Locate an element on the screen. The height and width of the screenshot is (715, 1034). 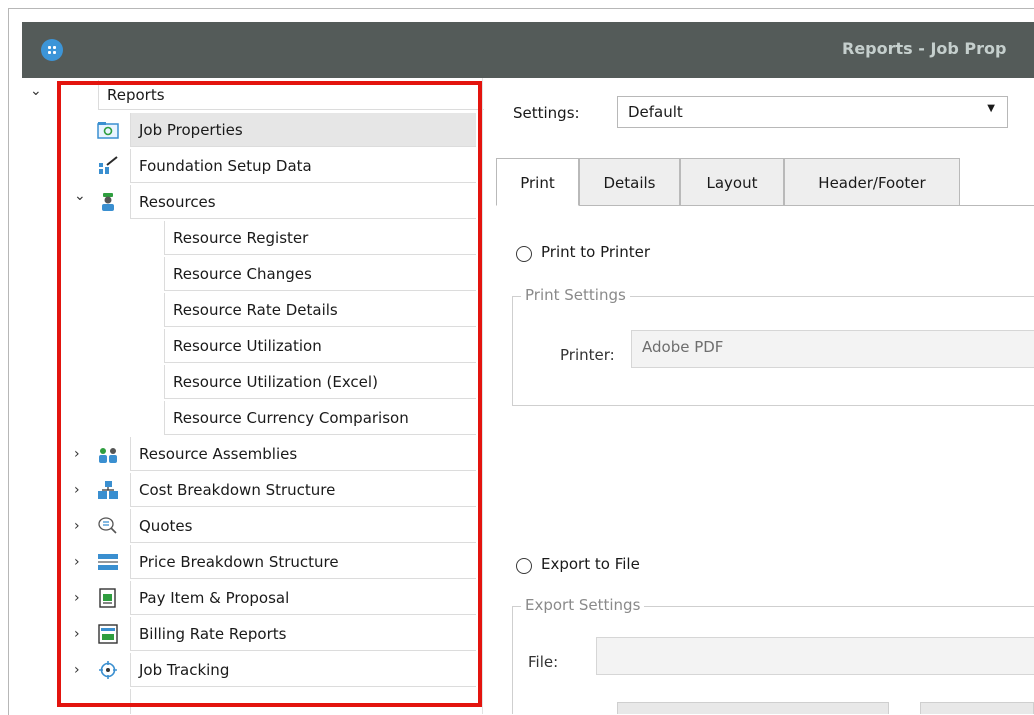
tree-item-billing-rate-reports: › Billing Rate Reports is located at coordinates (252, 634).